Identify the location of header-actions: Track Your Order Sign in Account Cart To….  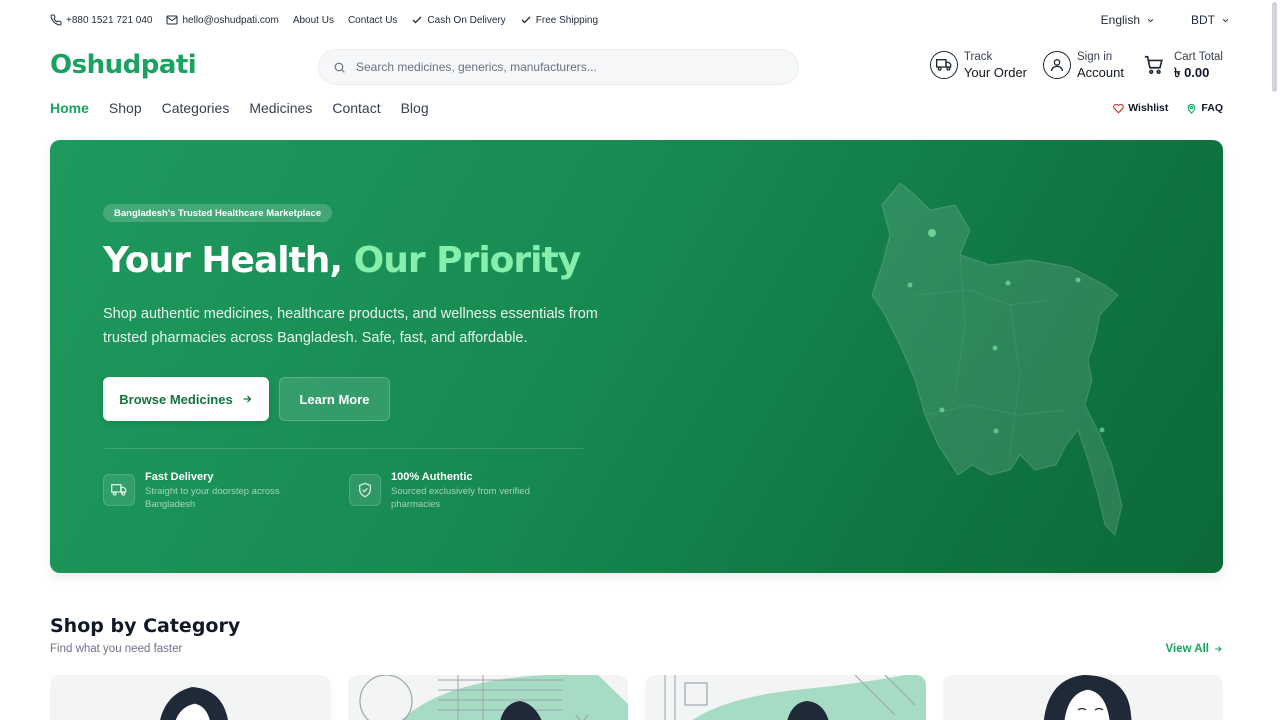
(1076, 65).